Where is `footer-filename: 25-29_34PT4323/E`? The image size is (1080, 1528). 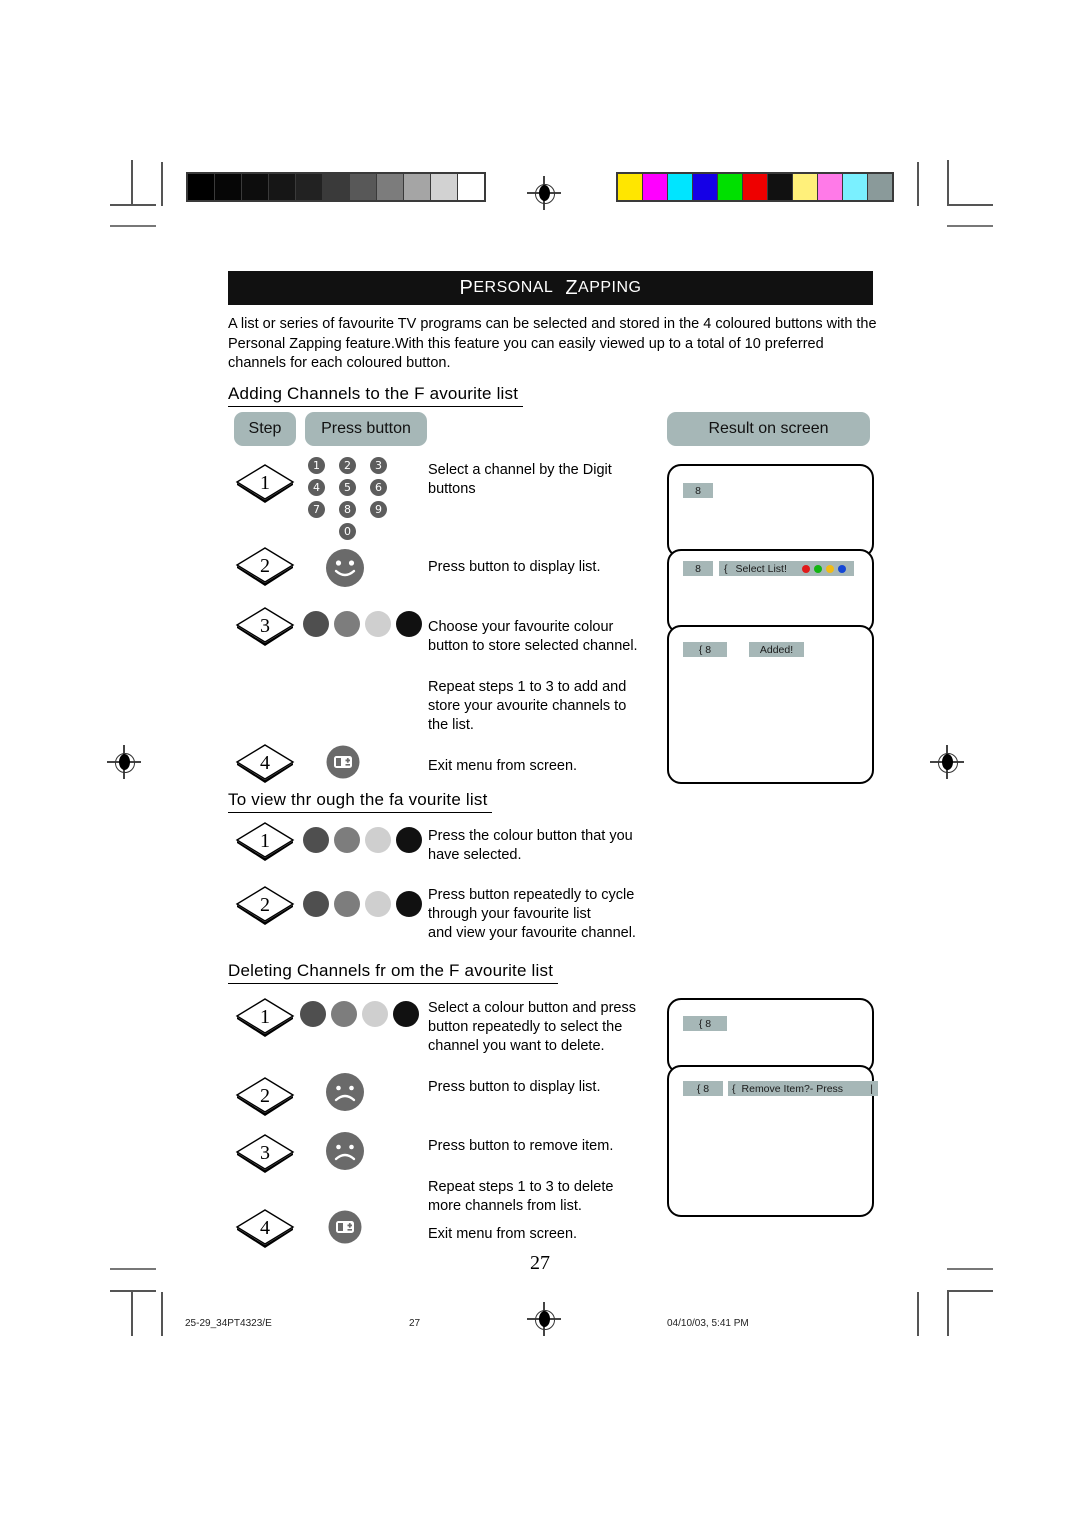
footer-filename: 25-29_34PT4323/E is located at coordinates (228, 1323).